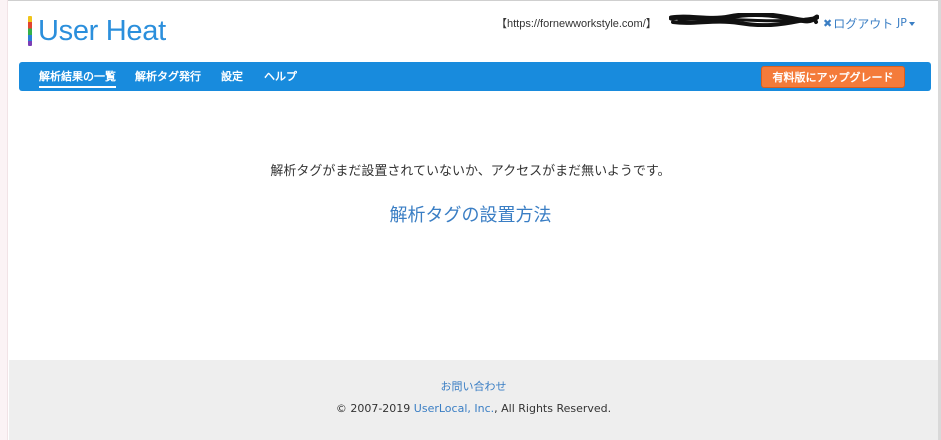  What do you see at coordinates (470, 0) in the screenshot?
I see `window-top-border` at bounding box center [470, 0].